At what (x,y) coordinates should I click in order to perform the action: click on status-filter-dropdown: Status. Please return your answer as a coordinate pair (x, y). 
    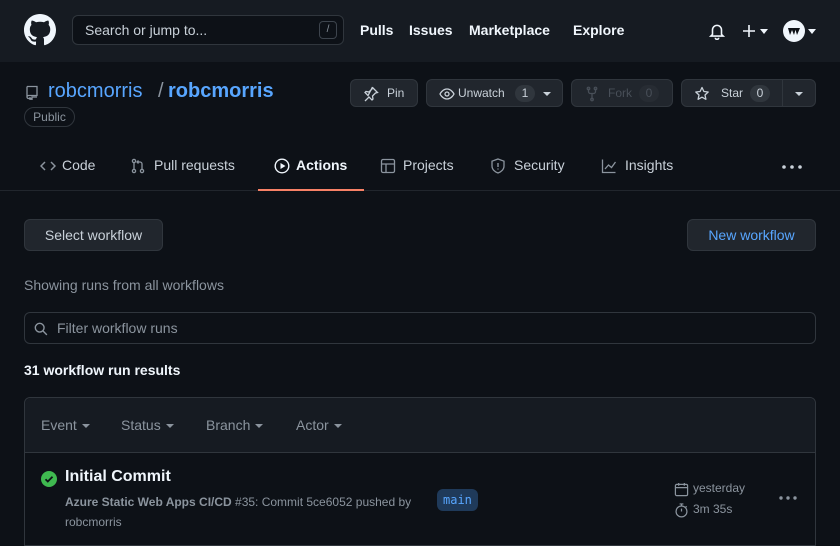
    Looking at the image, I should click on (147, 425).